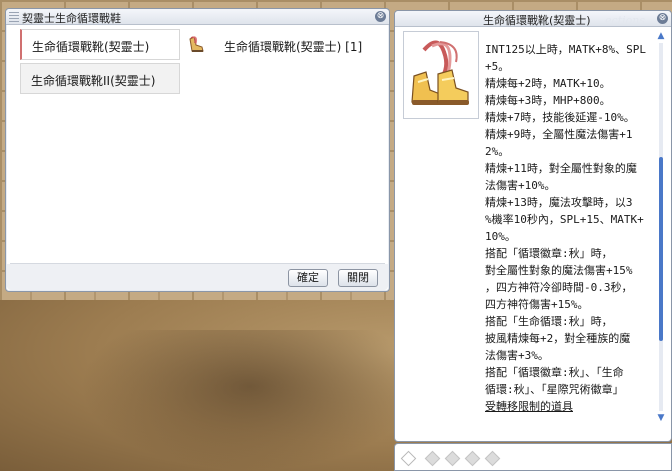  I want to click on description-line: 搭配「生命循環:秋」時，, so click(549, 321).